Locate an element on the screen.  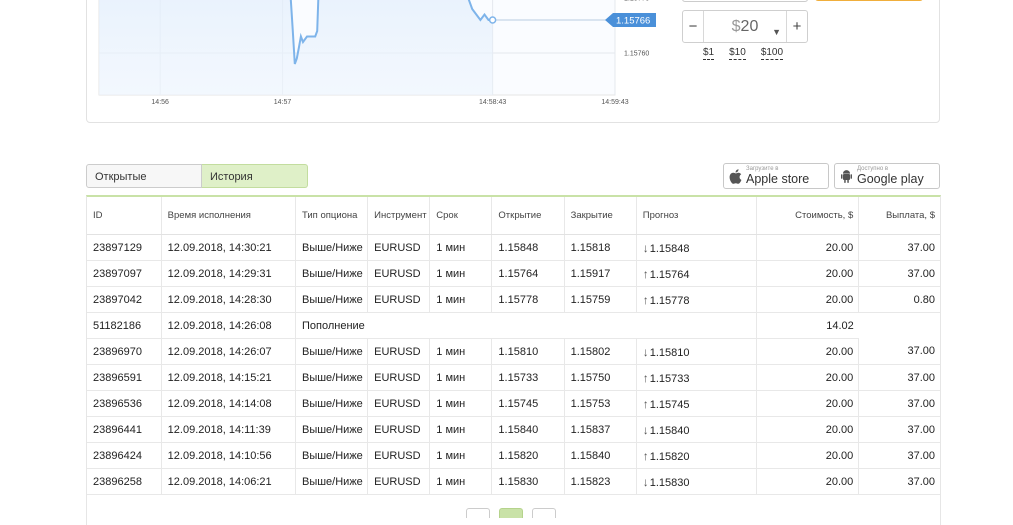
cell-time: 12.09.2018, 14:30:21 is located at coordinates (228, 247).